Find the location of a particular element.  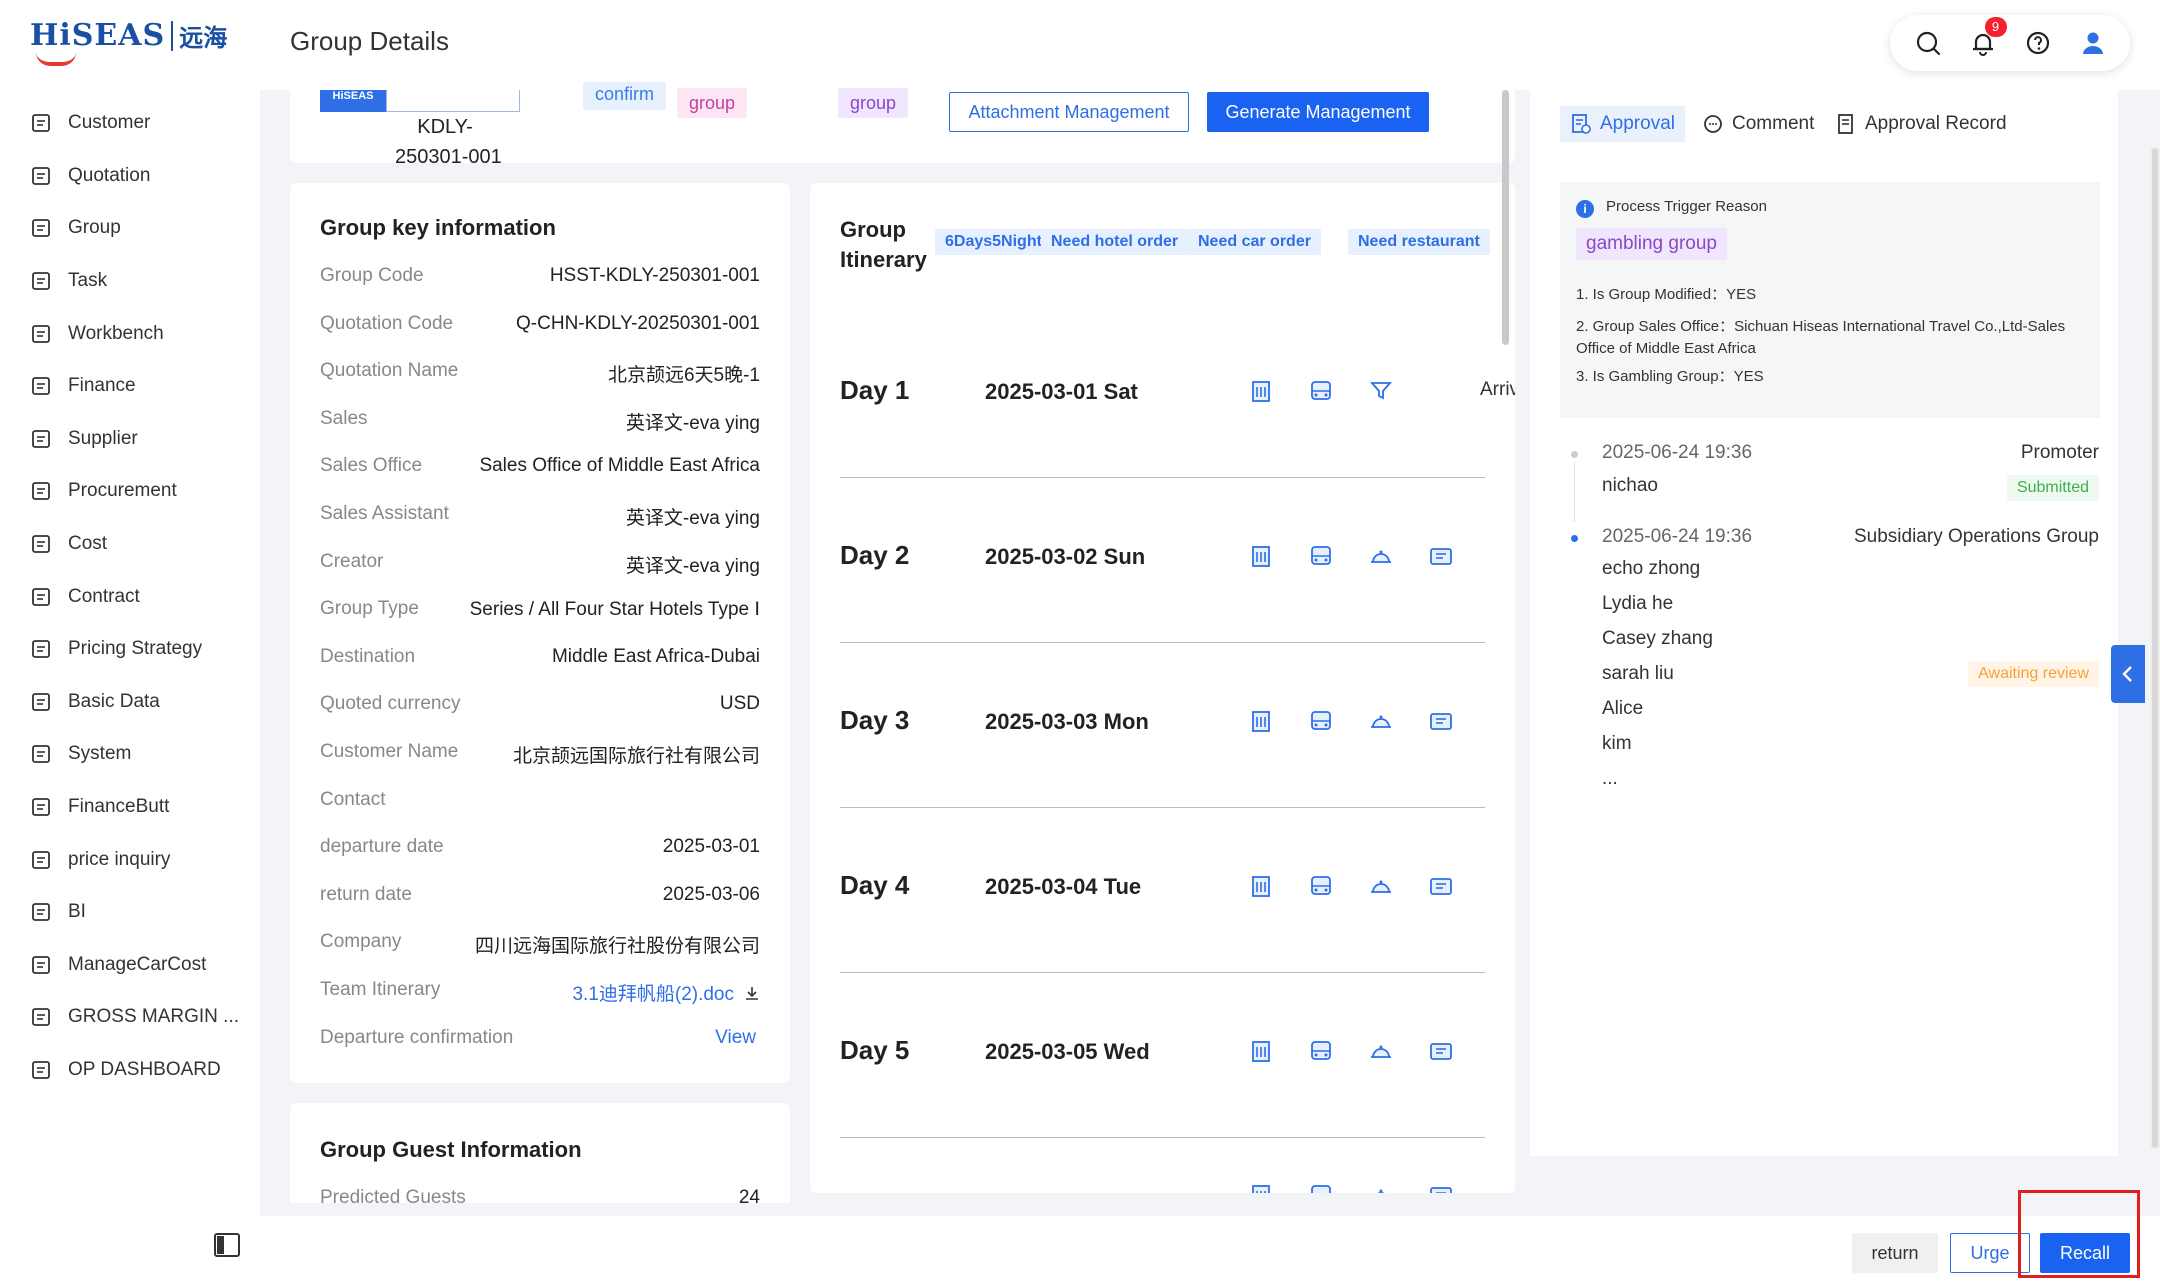

tab-comment: Comment is located at coordinates (1758, 124).